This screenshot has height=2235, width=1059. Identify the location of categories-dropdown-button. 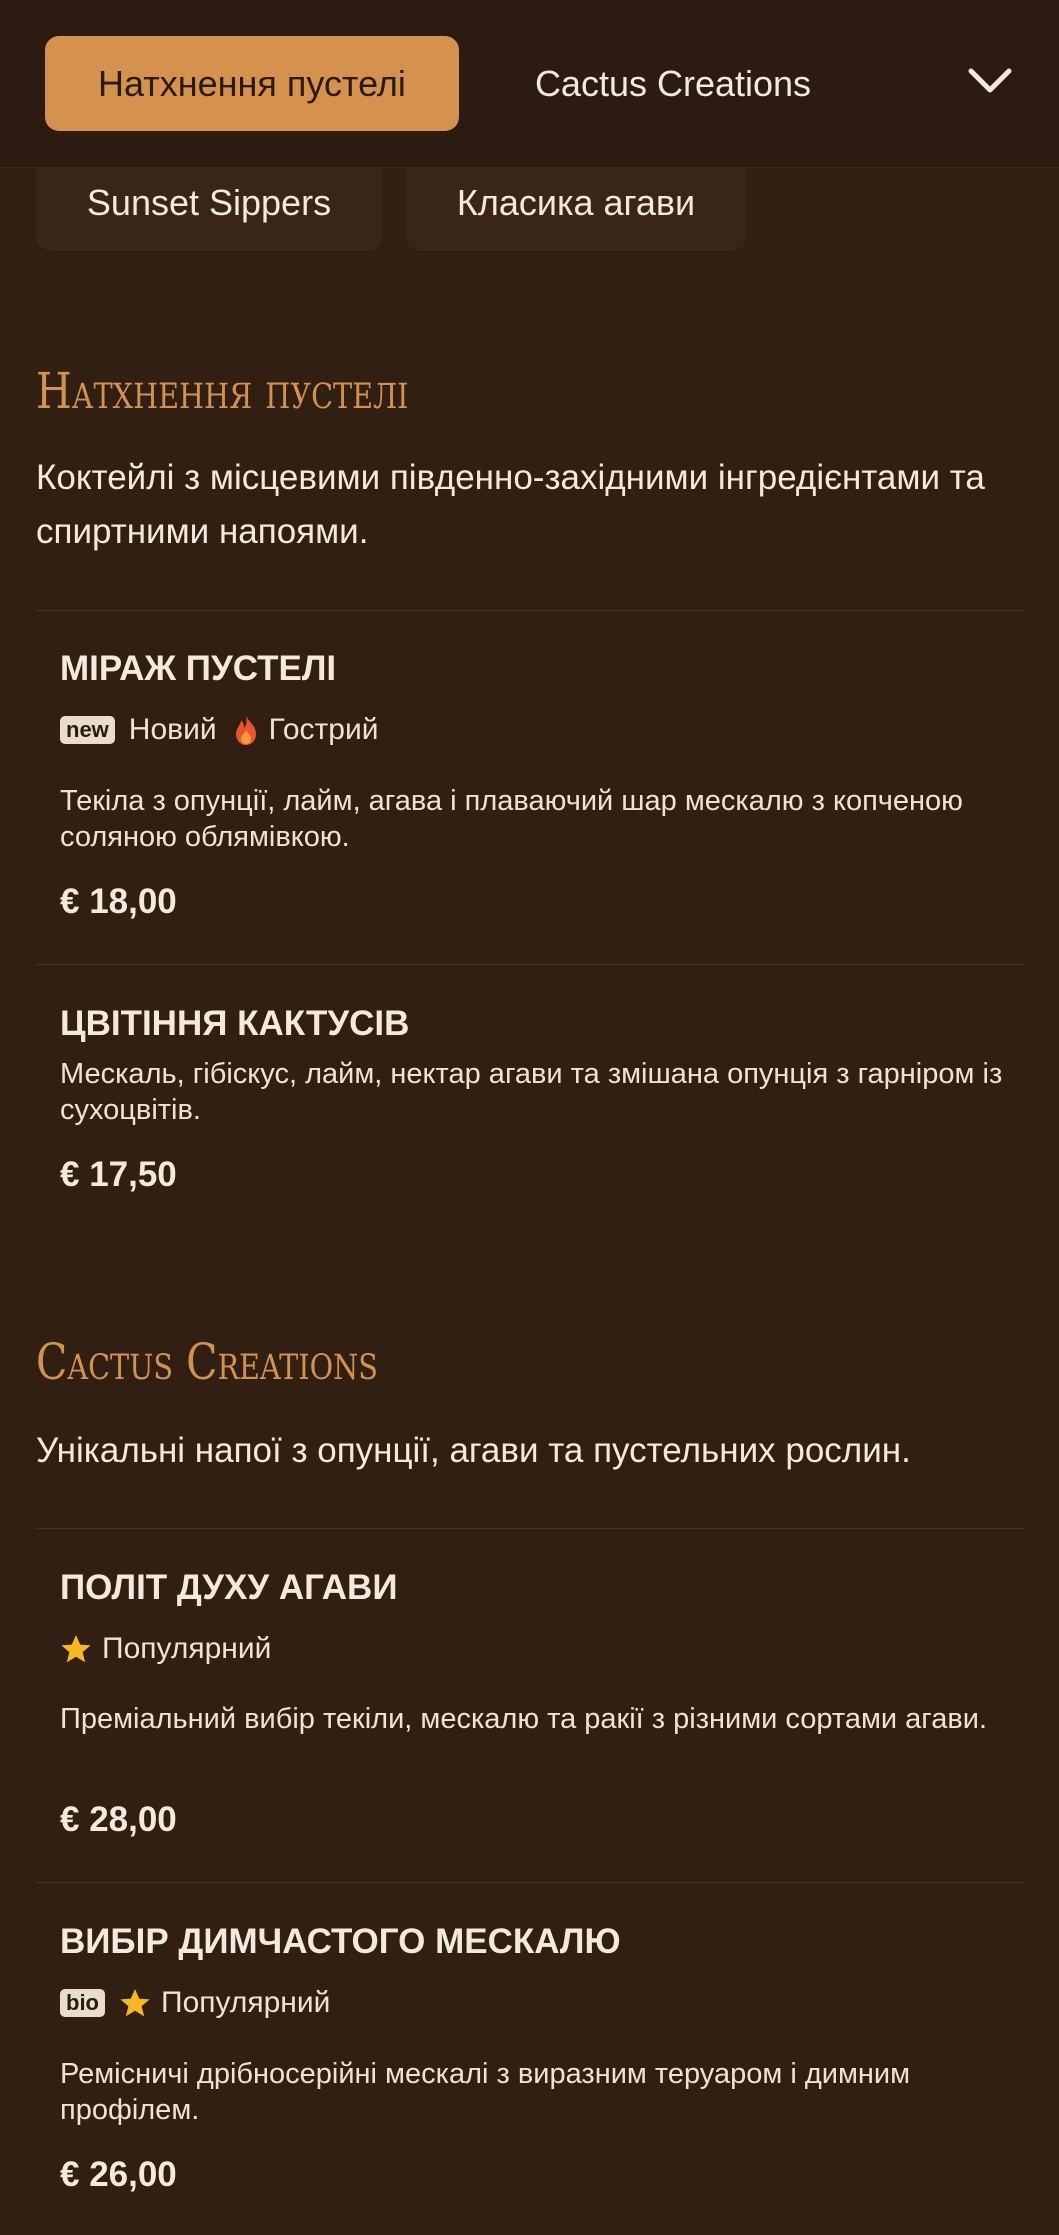
(990, 83).